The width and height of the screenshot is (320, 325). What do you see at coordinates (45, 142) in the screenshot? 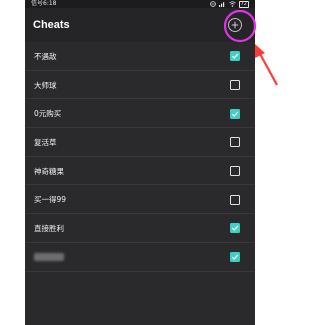
I see `cheat-label: 复活草` at bounding box center [45, 142].